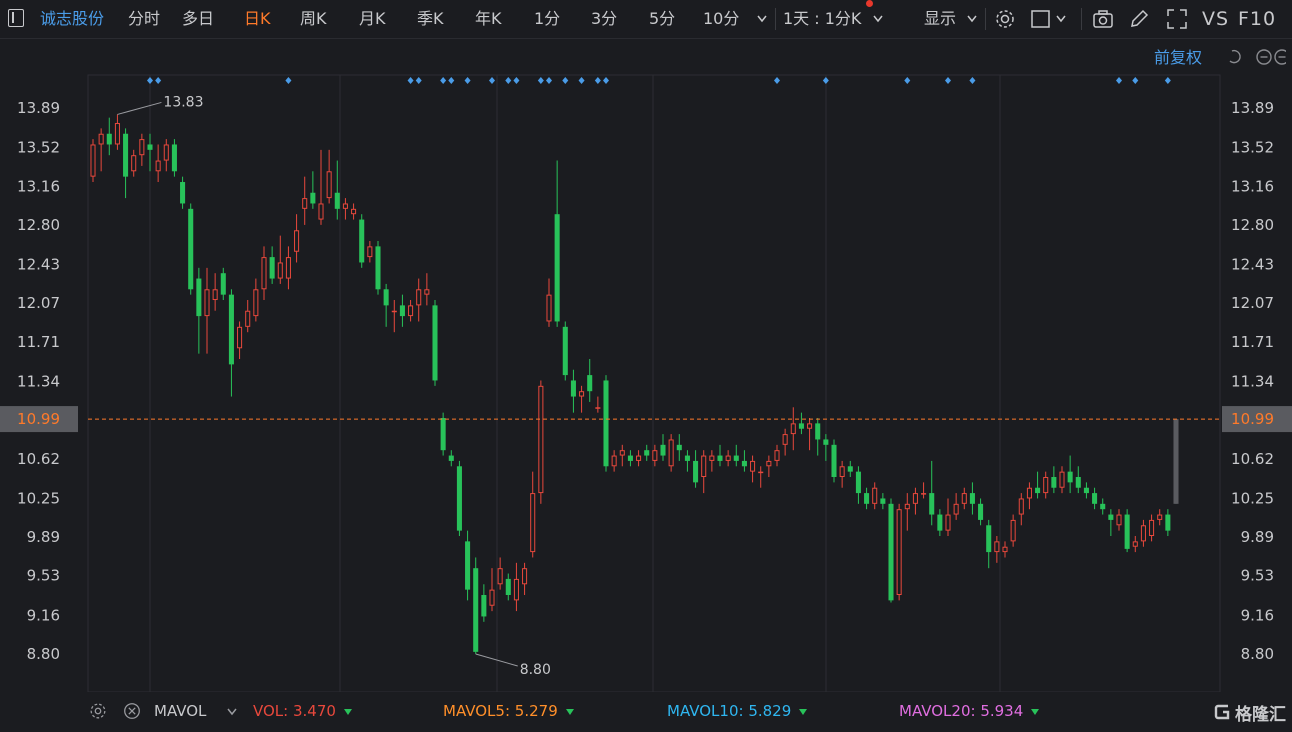  I want to click on price-tick-right: 12.80, so click(1252, 225).